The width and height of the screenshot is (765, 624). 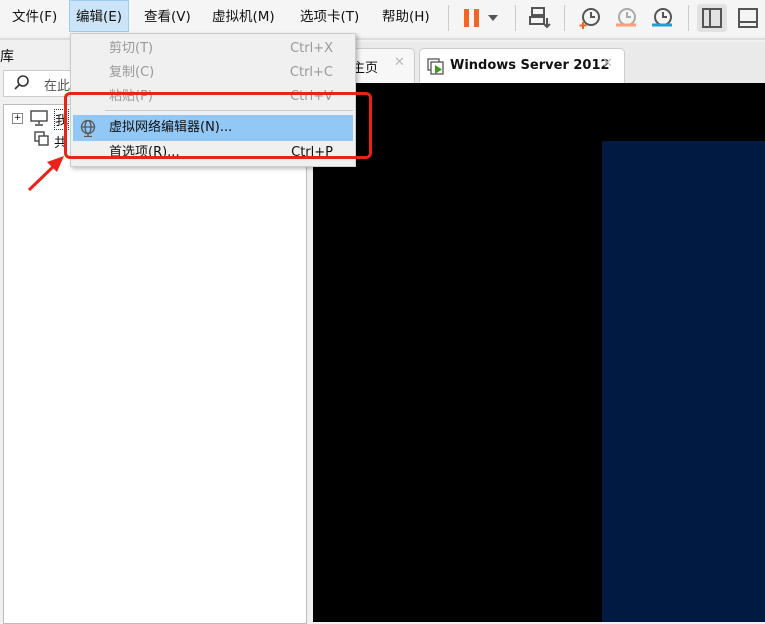 What do you see at coordinates (41, 138) in the screenshot?
I see `shared-vms-icon` at bounding box center [41, 138].